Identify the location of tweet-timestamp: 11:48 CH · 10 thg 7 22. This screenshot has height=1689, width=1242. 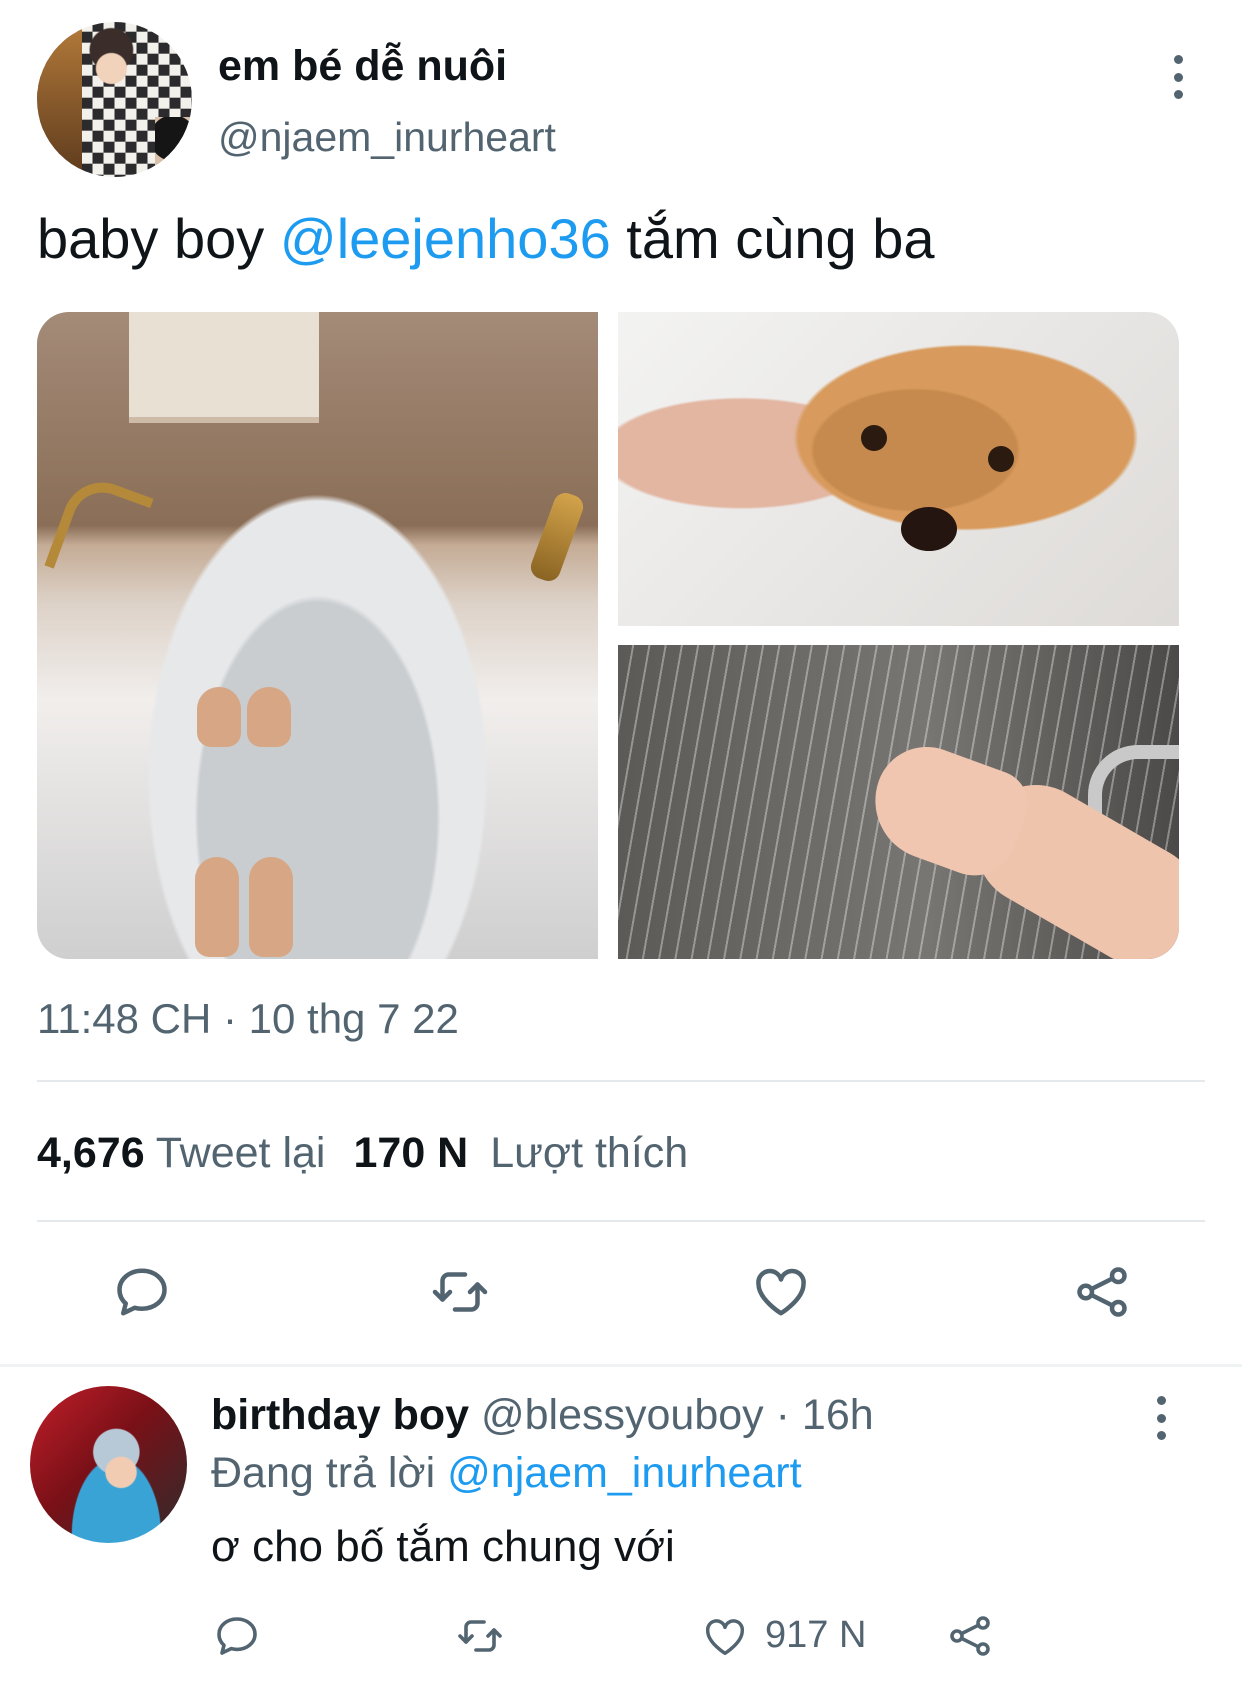
(248, 1019).